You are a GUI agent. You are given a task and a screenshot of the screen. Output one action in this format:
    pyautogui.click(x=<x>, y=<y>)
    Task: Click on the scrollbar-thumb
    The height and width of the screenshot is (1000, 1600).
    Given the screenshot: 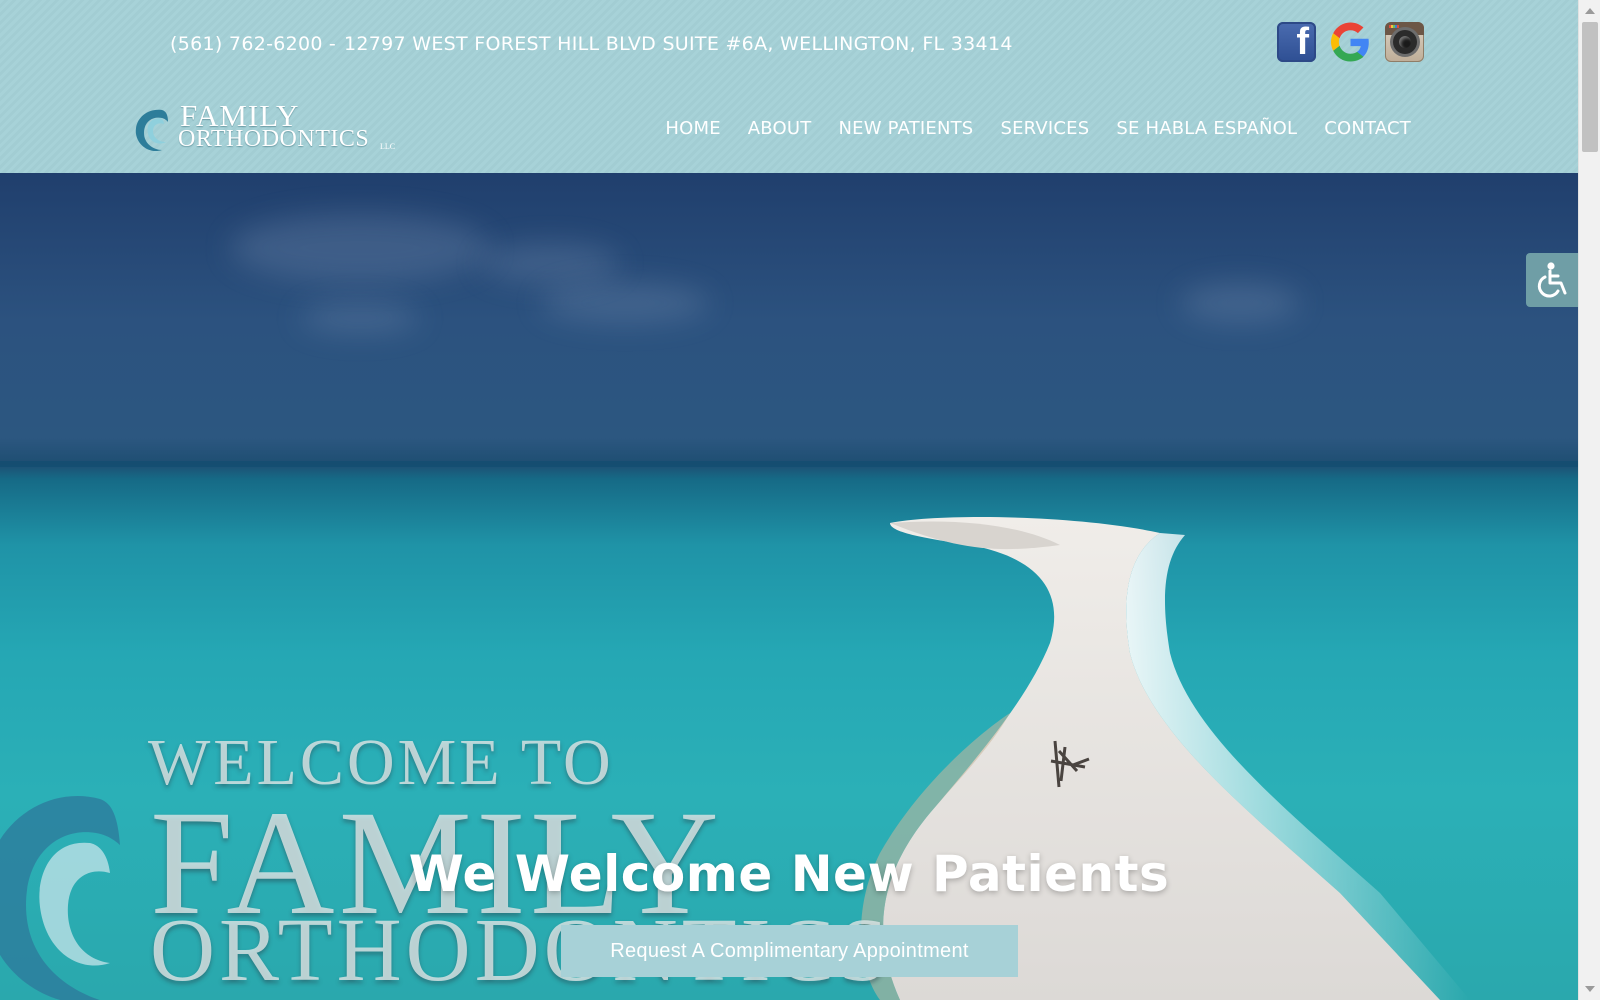 What is the action you would take?
    pyautogui.click(x=1590, y=87)
    